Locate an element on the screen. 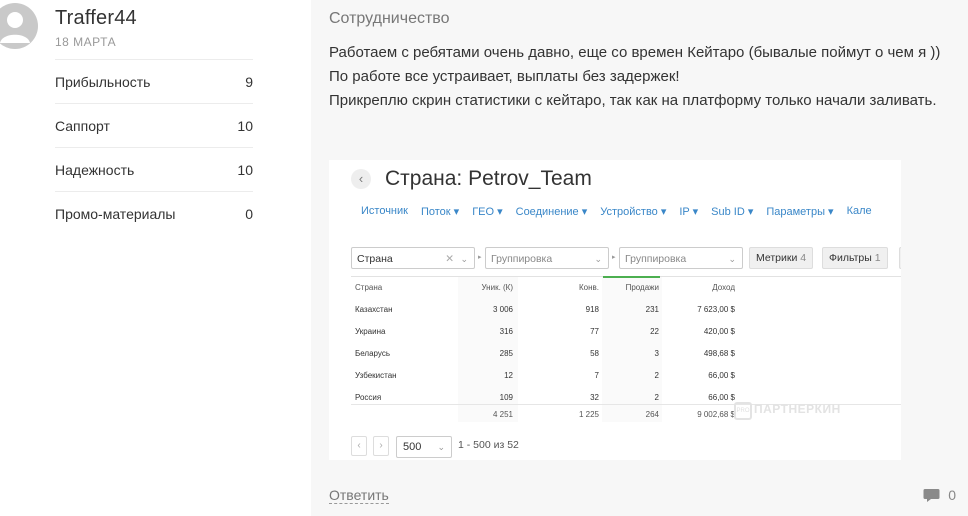  total-cell: 4 251 is located at coordinates (502, 414).